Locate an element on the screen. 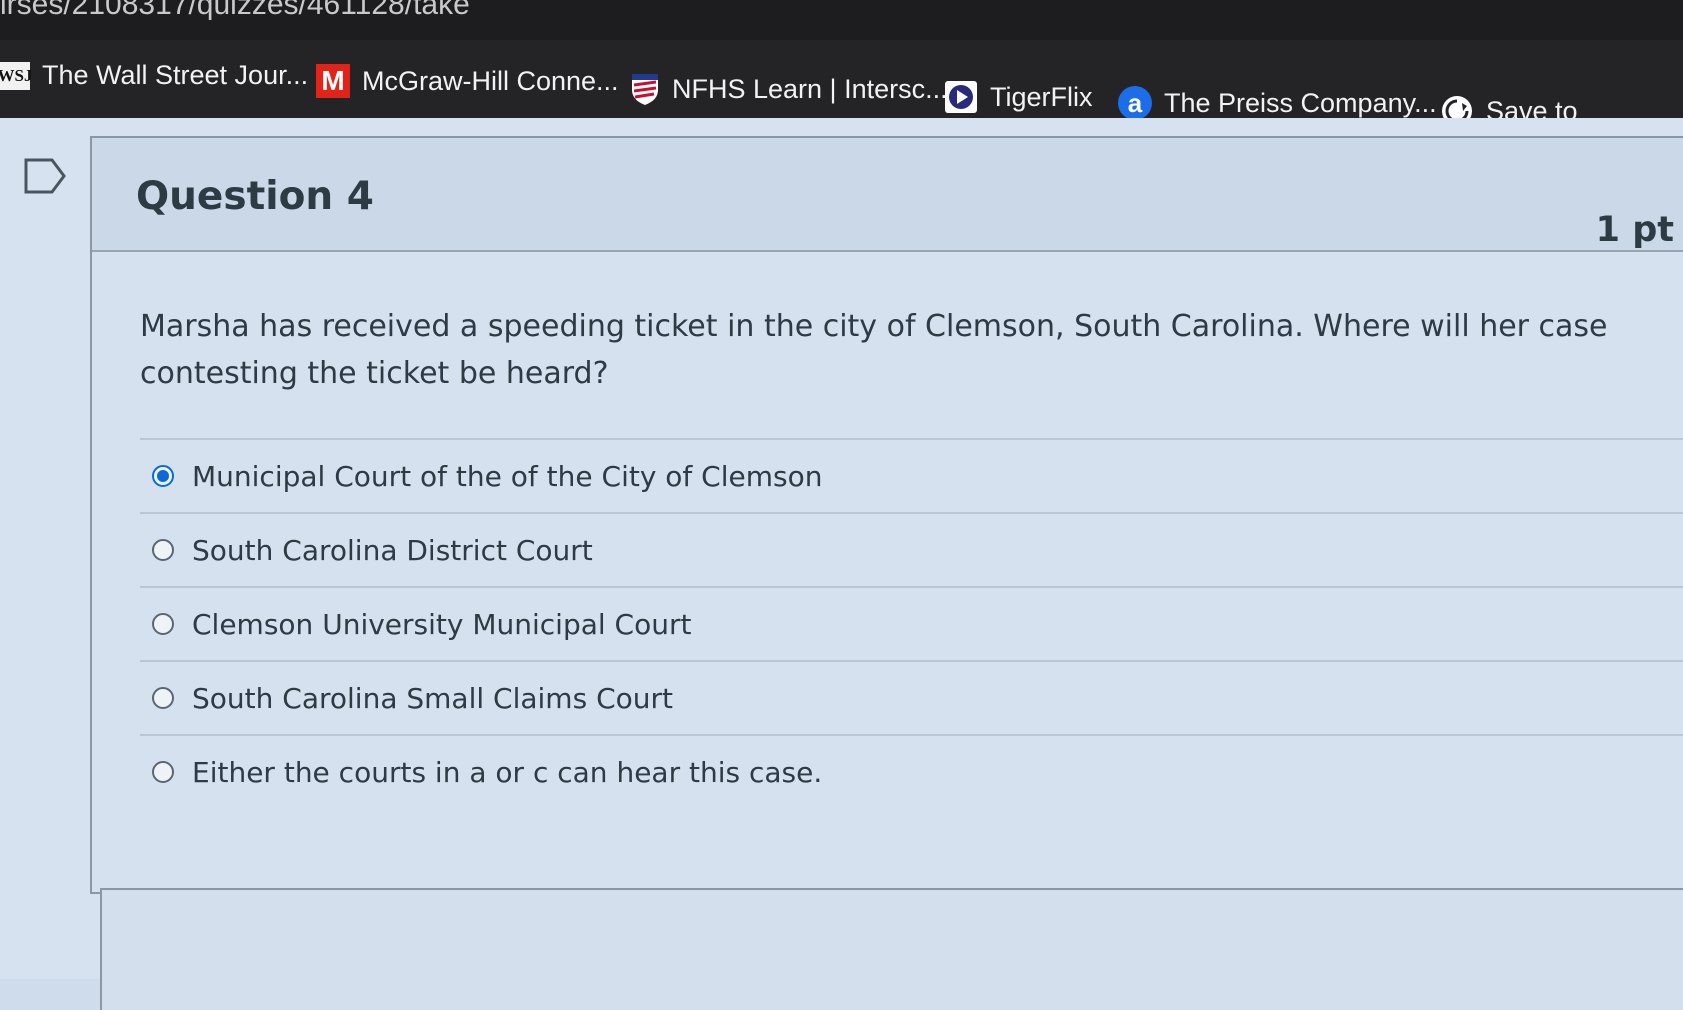 The image size is (1683, 1010). nfhs-icon is located at coordinates (645, 89).